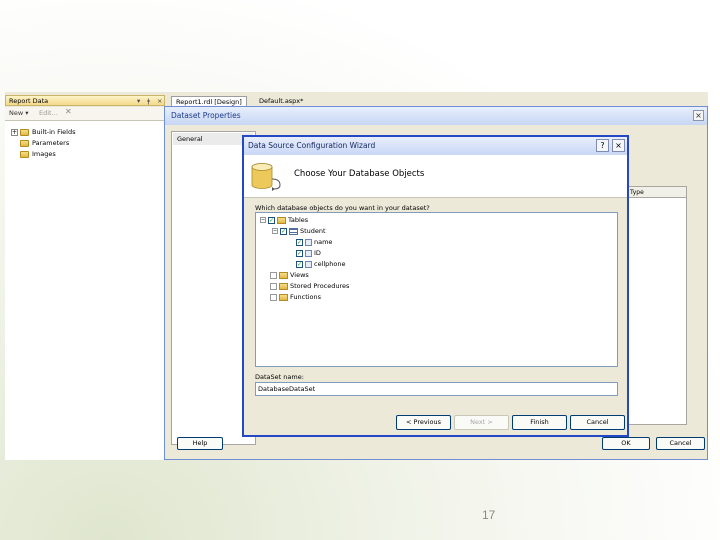 The height and width of the screenshot is (540, 720). I want to click on nav-item-general: General, so click(213, 139).